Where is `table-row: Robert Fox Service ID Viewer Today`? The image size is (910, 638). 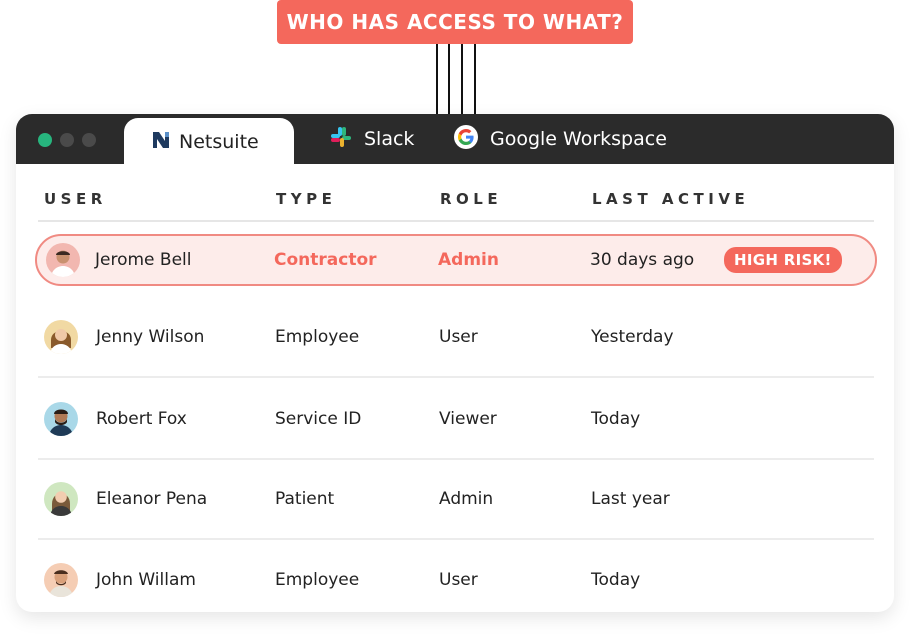 table-row: Robert Fox Service ID Viewer Today is located at coordinates (456, 420).